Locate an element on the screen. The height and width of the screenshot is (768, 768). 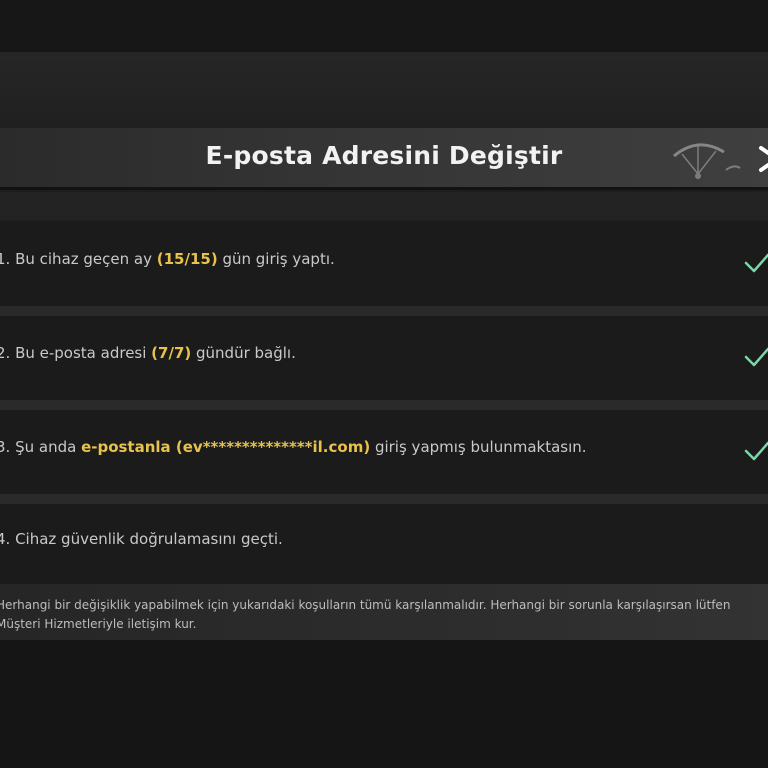
condition-text-part: giriş yapmış bulunmaktasın. is located at coordinates (478, 447).